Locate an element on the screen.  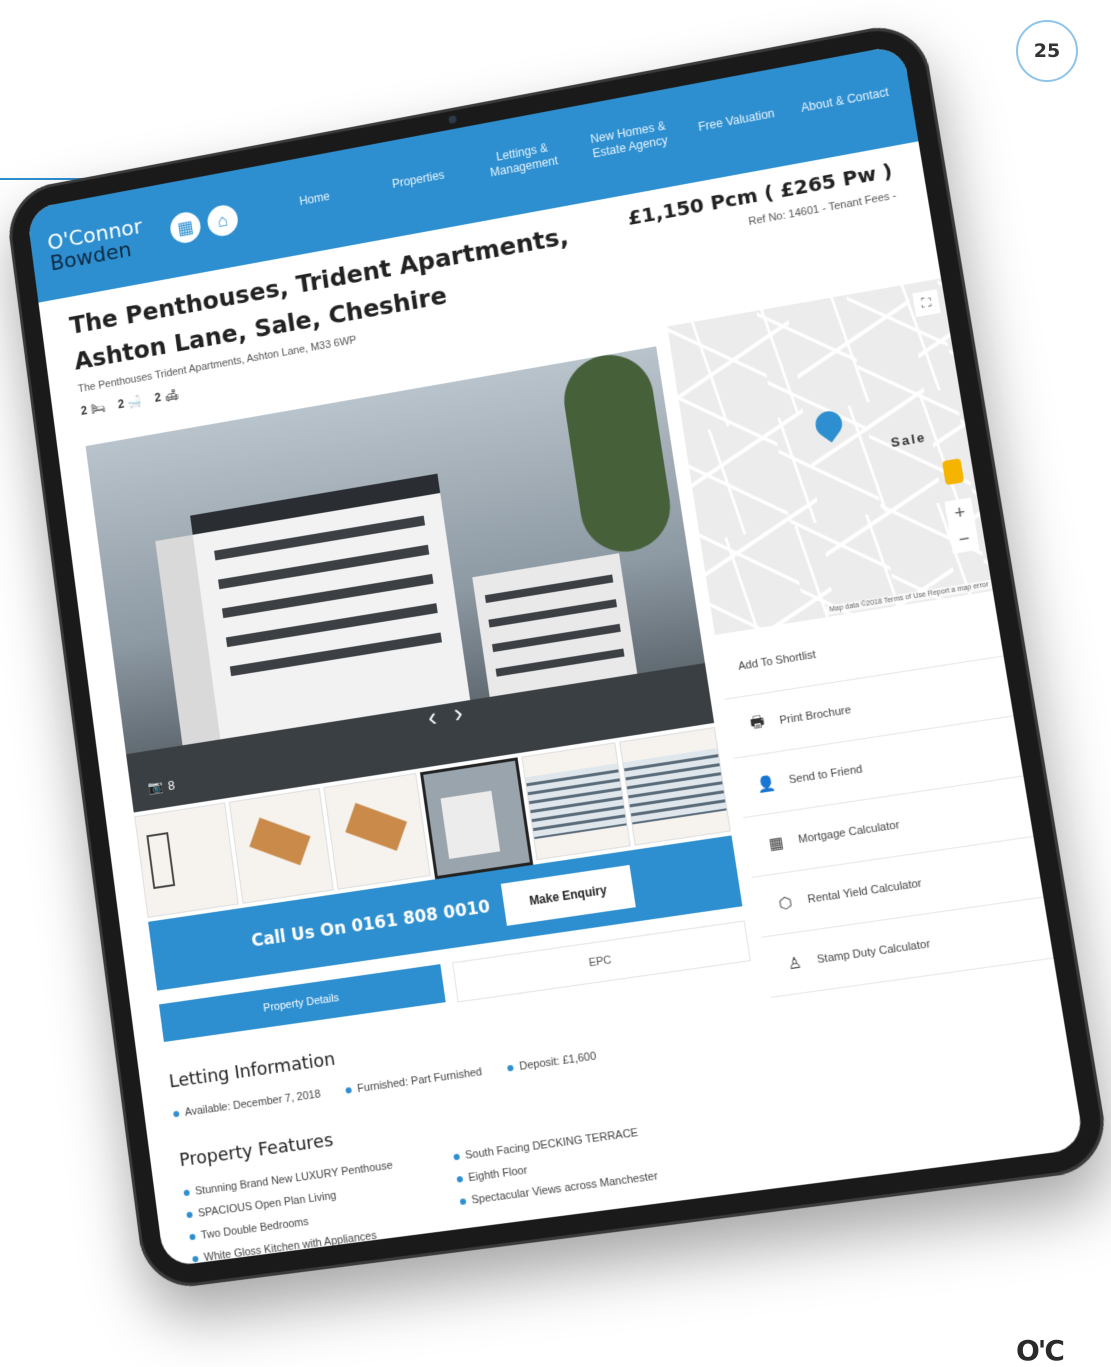
user-icon: 👤 is located at coordinates (766, 783).